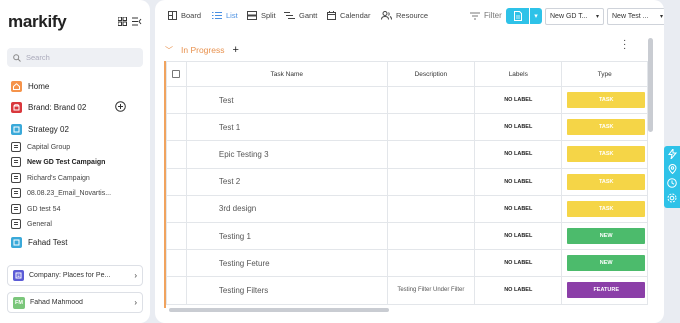  Describe the element at coordinates (77, 242) in the screenshot. I see `sidebar-item-fahad-test: Fahad Test` at that location.